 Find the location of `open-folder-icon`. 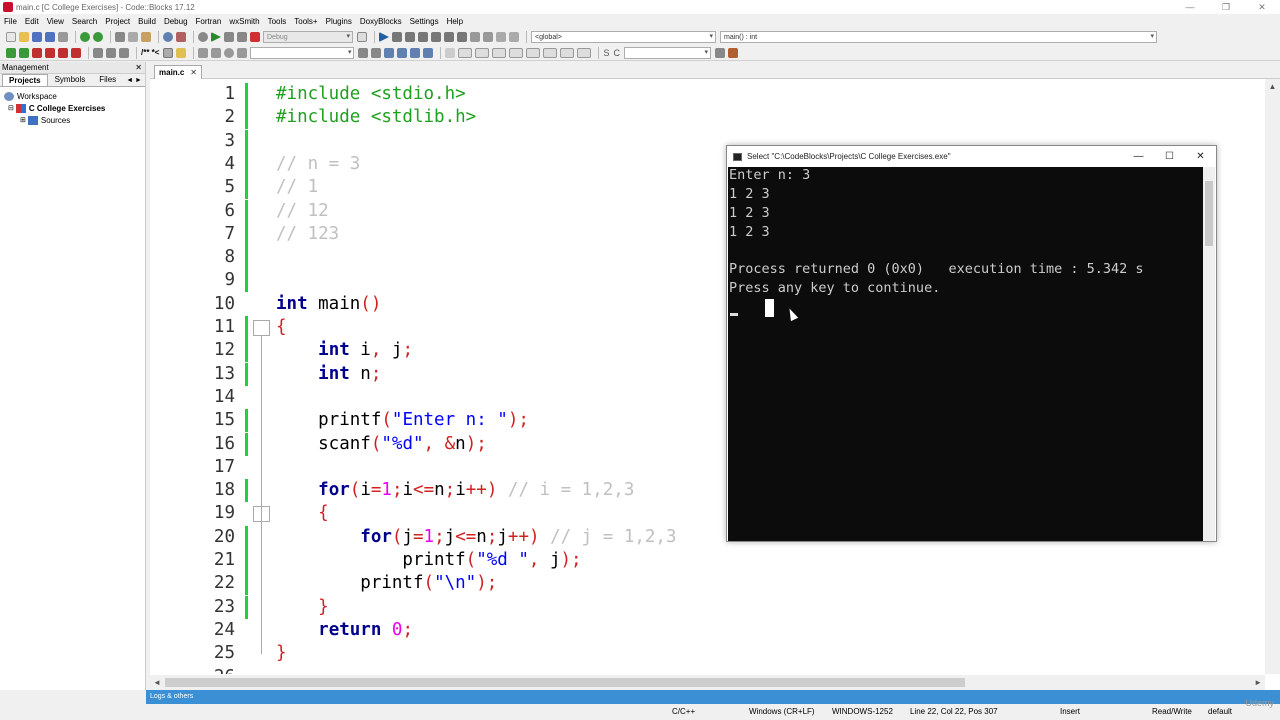

open-folder-icon is located at coordinates (24, 37).